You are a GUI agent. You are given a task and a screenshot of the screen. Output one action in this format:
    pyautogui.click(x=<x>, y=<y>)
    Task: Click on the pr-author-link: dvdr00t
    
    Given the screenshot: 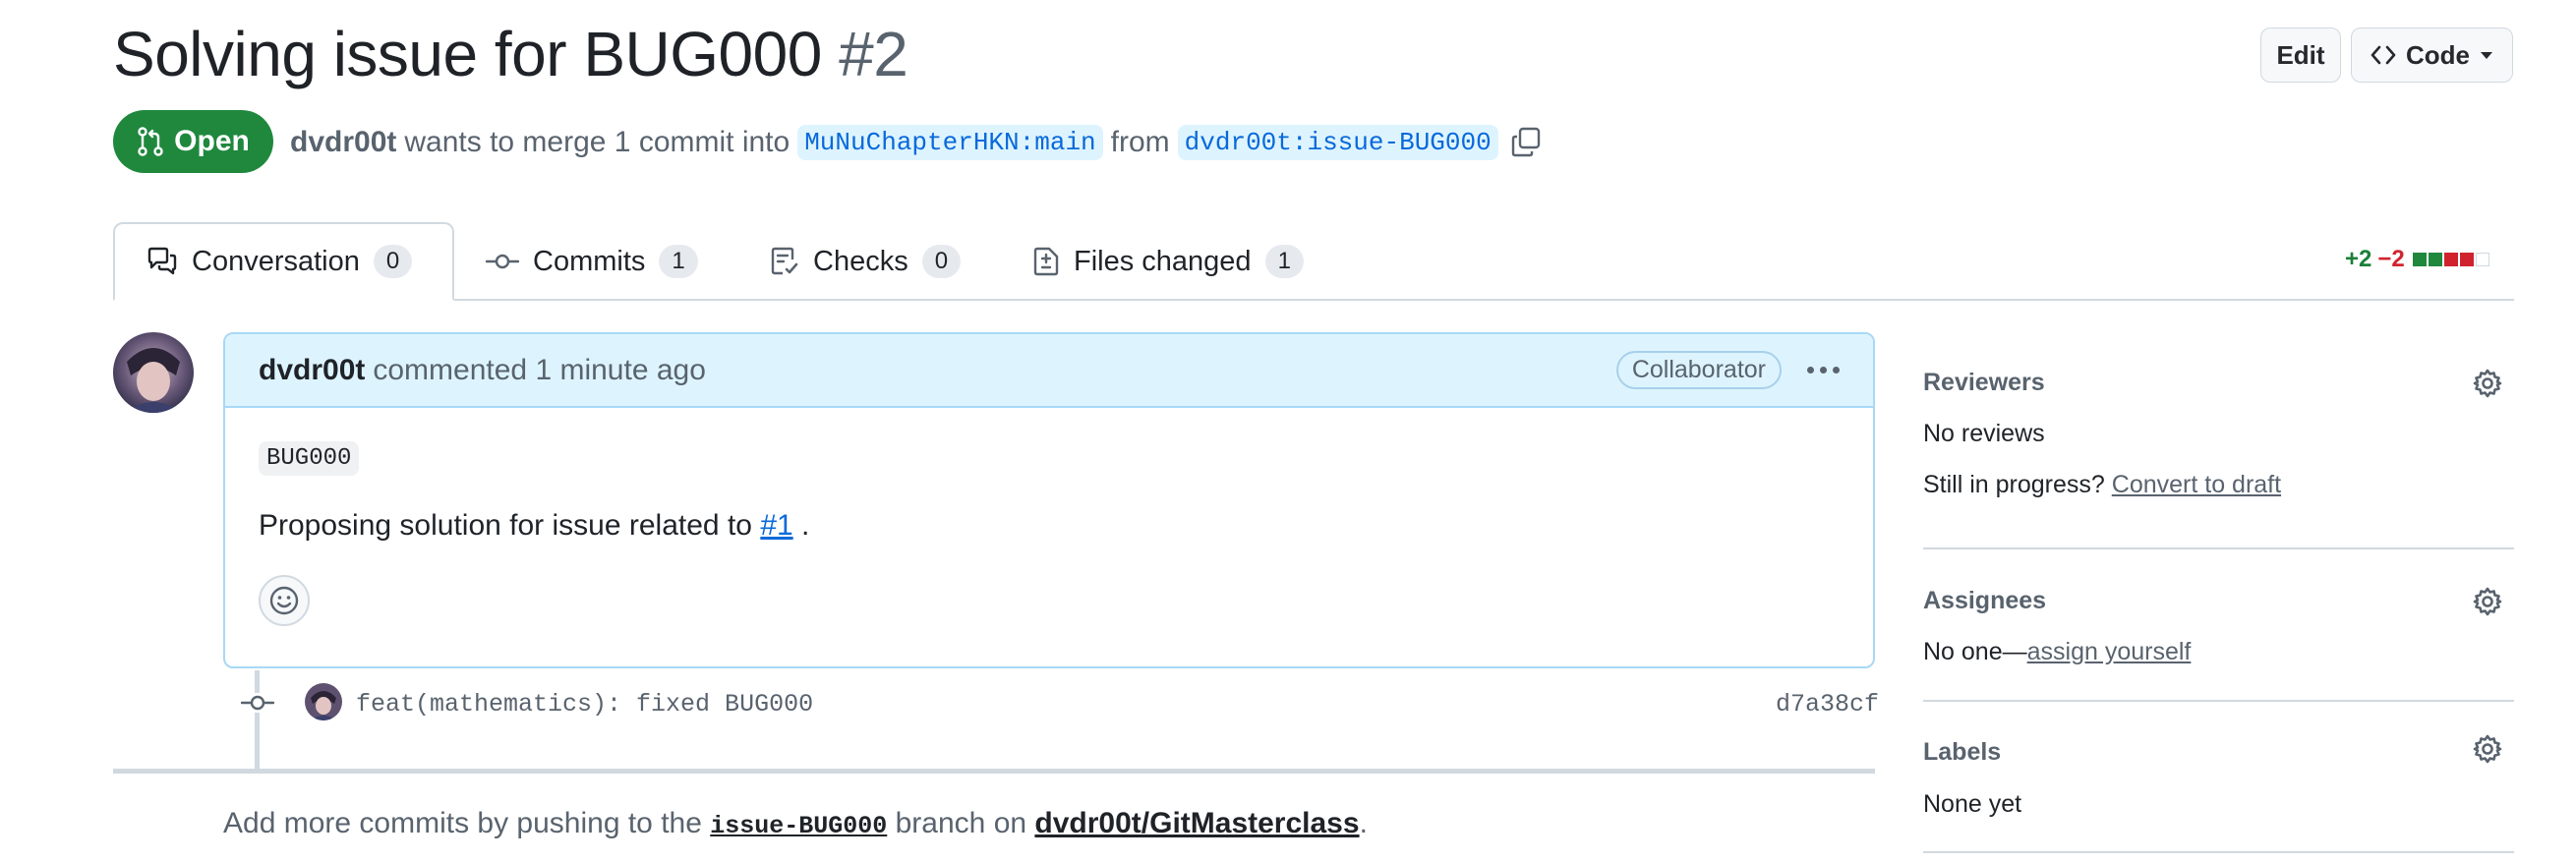 What is the action you would take?
    pyautogui.click(x=343, y=142)
    